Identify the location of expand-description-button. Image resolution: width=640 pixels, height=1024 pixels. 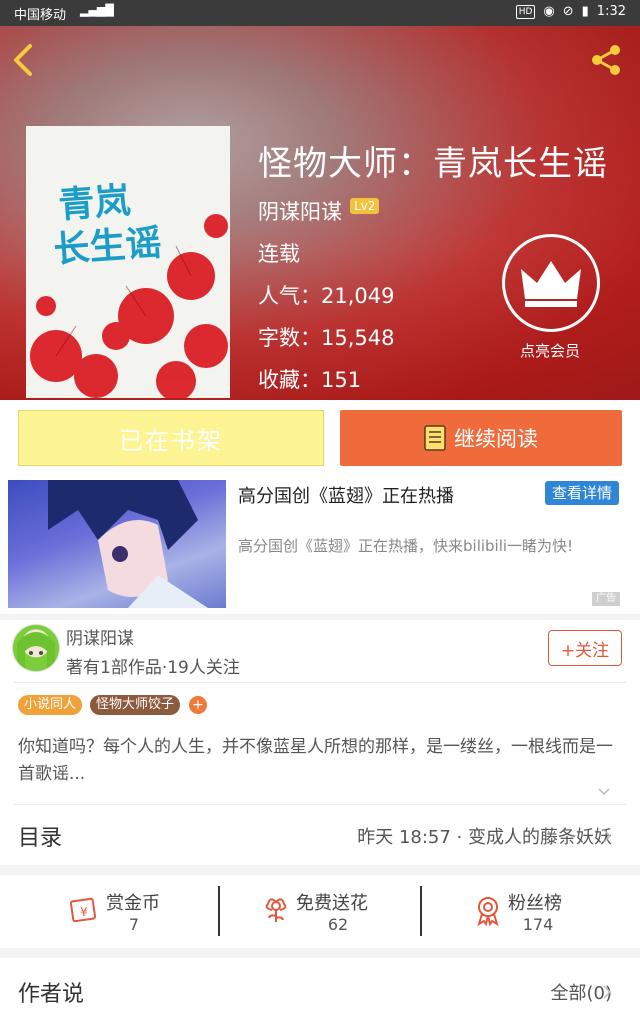
(604, 792).